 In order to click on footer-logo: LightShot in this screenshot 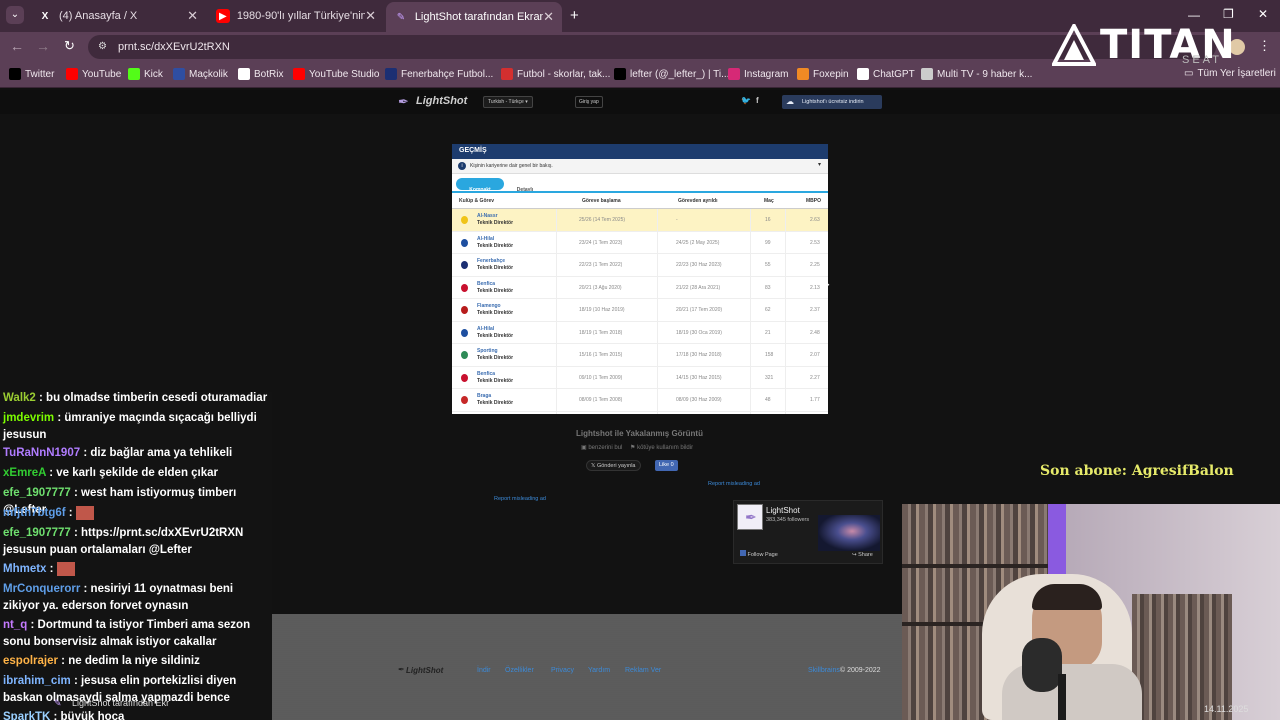, I will do `click(424, 670)`.